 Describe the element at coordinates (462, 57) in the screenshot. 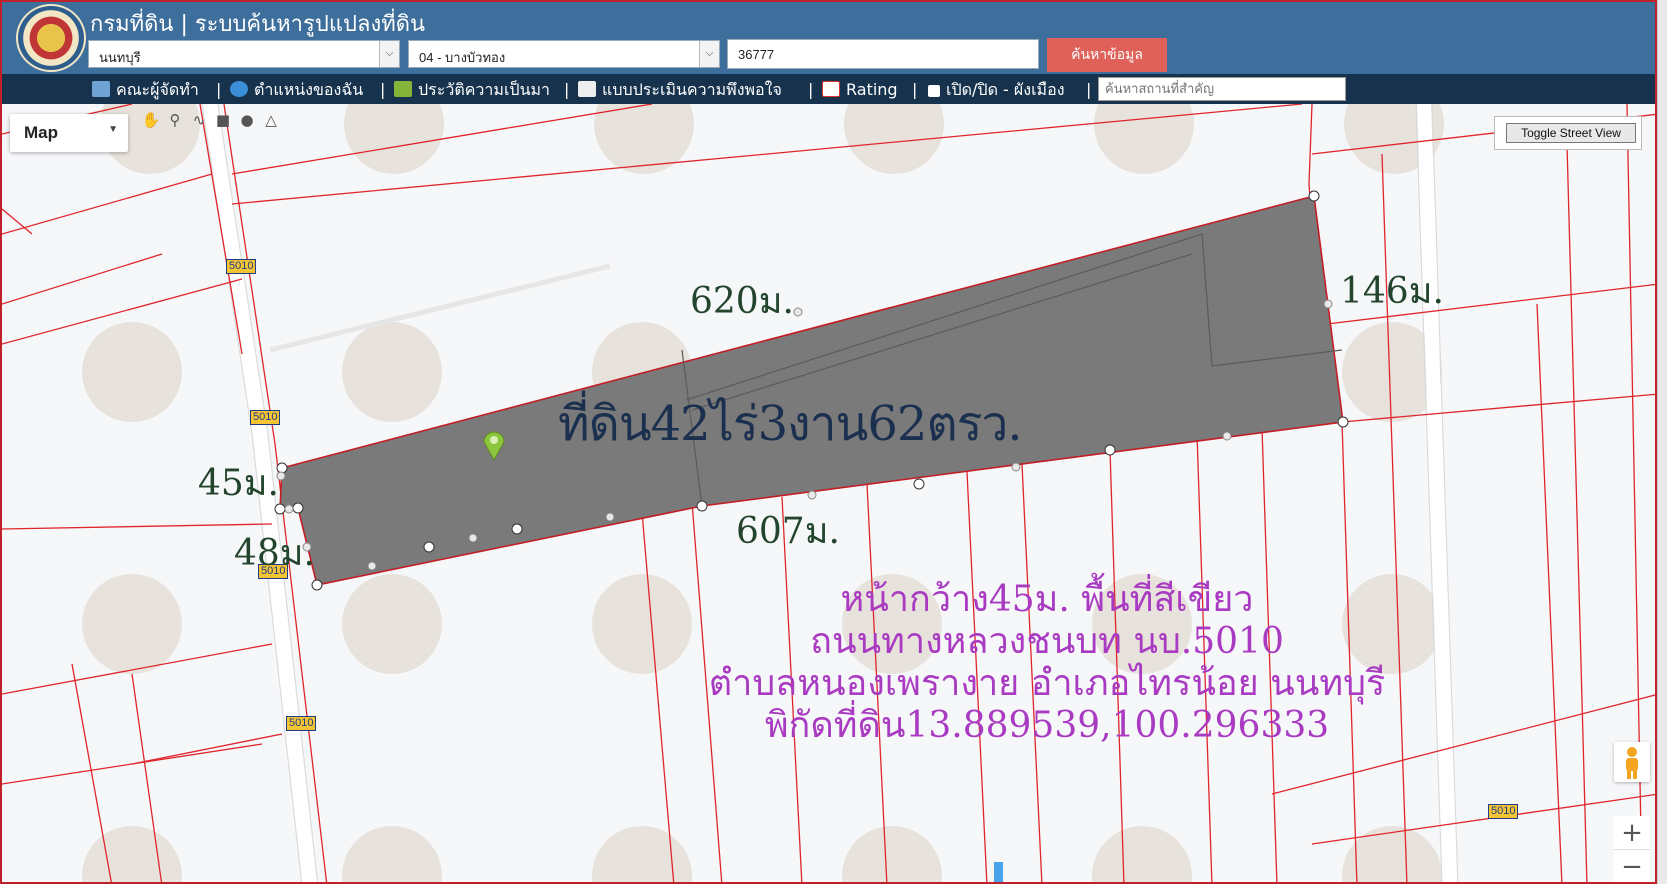

I see `district-select-value: 04 - บางบัวทอง` at that location.